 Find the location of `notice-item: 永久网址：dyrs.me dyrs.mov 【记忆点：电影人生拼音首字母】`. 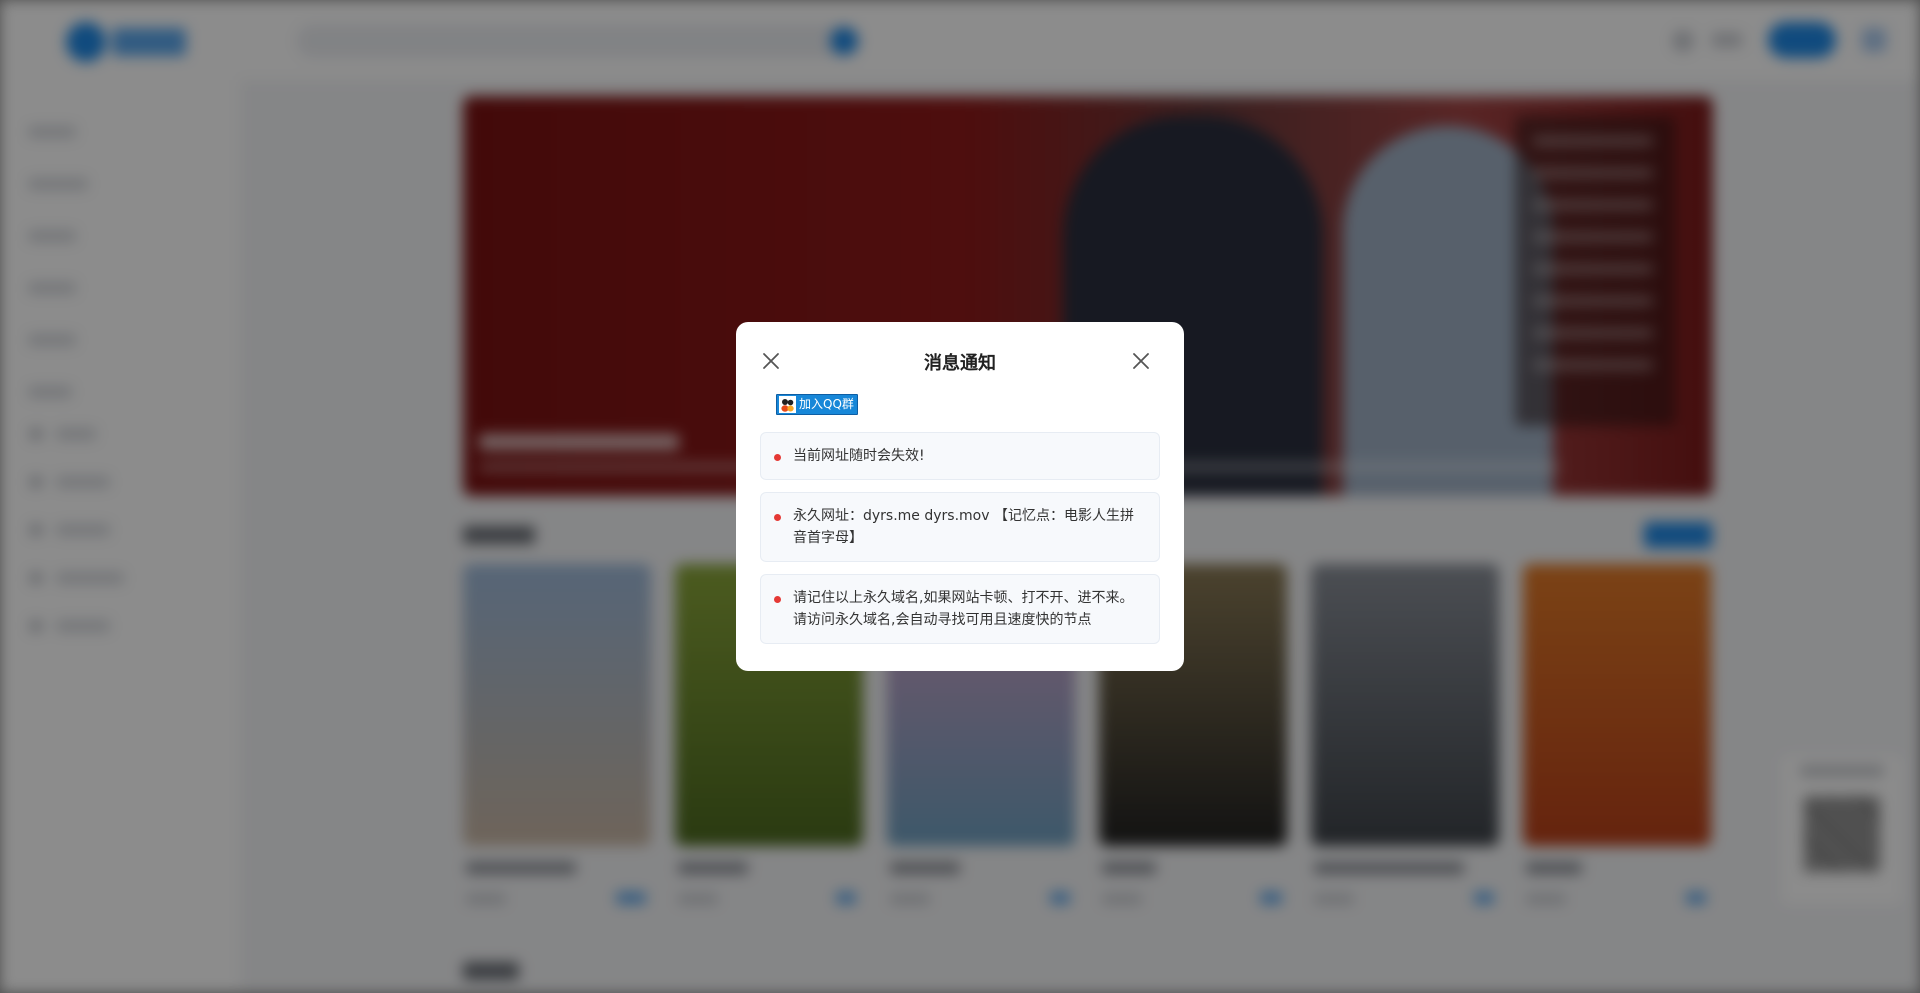

notice-item: 永久网址：dyrs.me dyrs.mov 【记忆点：电影人生拼音首字母】 is located at coordinates (960, 527).